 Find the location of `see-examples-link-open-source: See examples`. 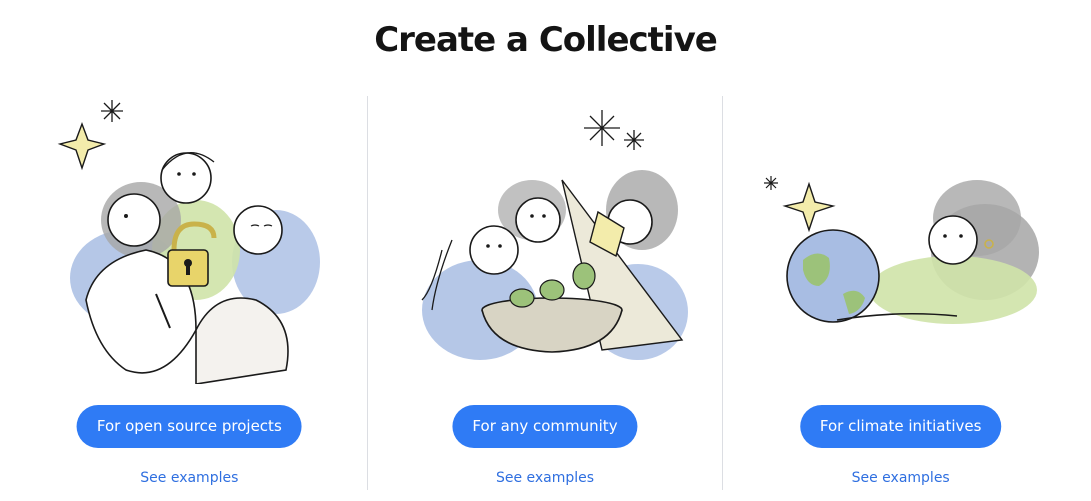

see-examples-link-open-source: See examples is located at coordinates (189, 478).